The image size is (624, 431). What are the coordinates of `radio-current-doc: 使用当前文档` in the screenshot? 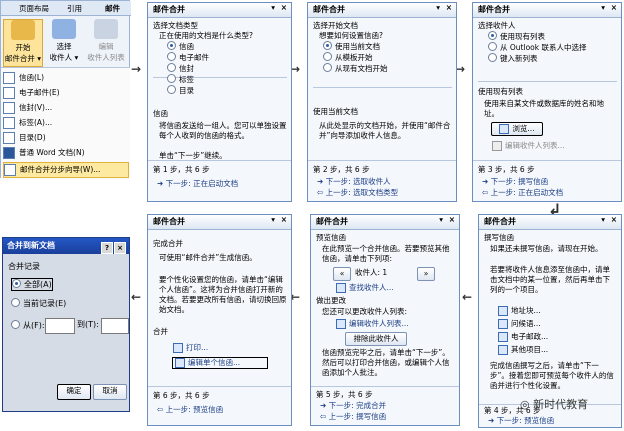 It's located at (382, 46).